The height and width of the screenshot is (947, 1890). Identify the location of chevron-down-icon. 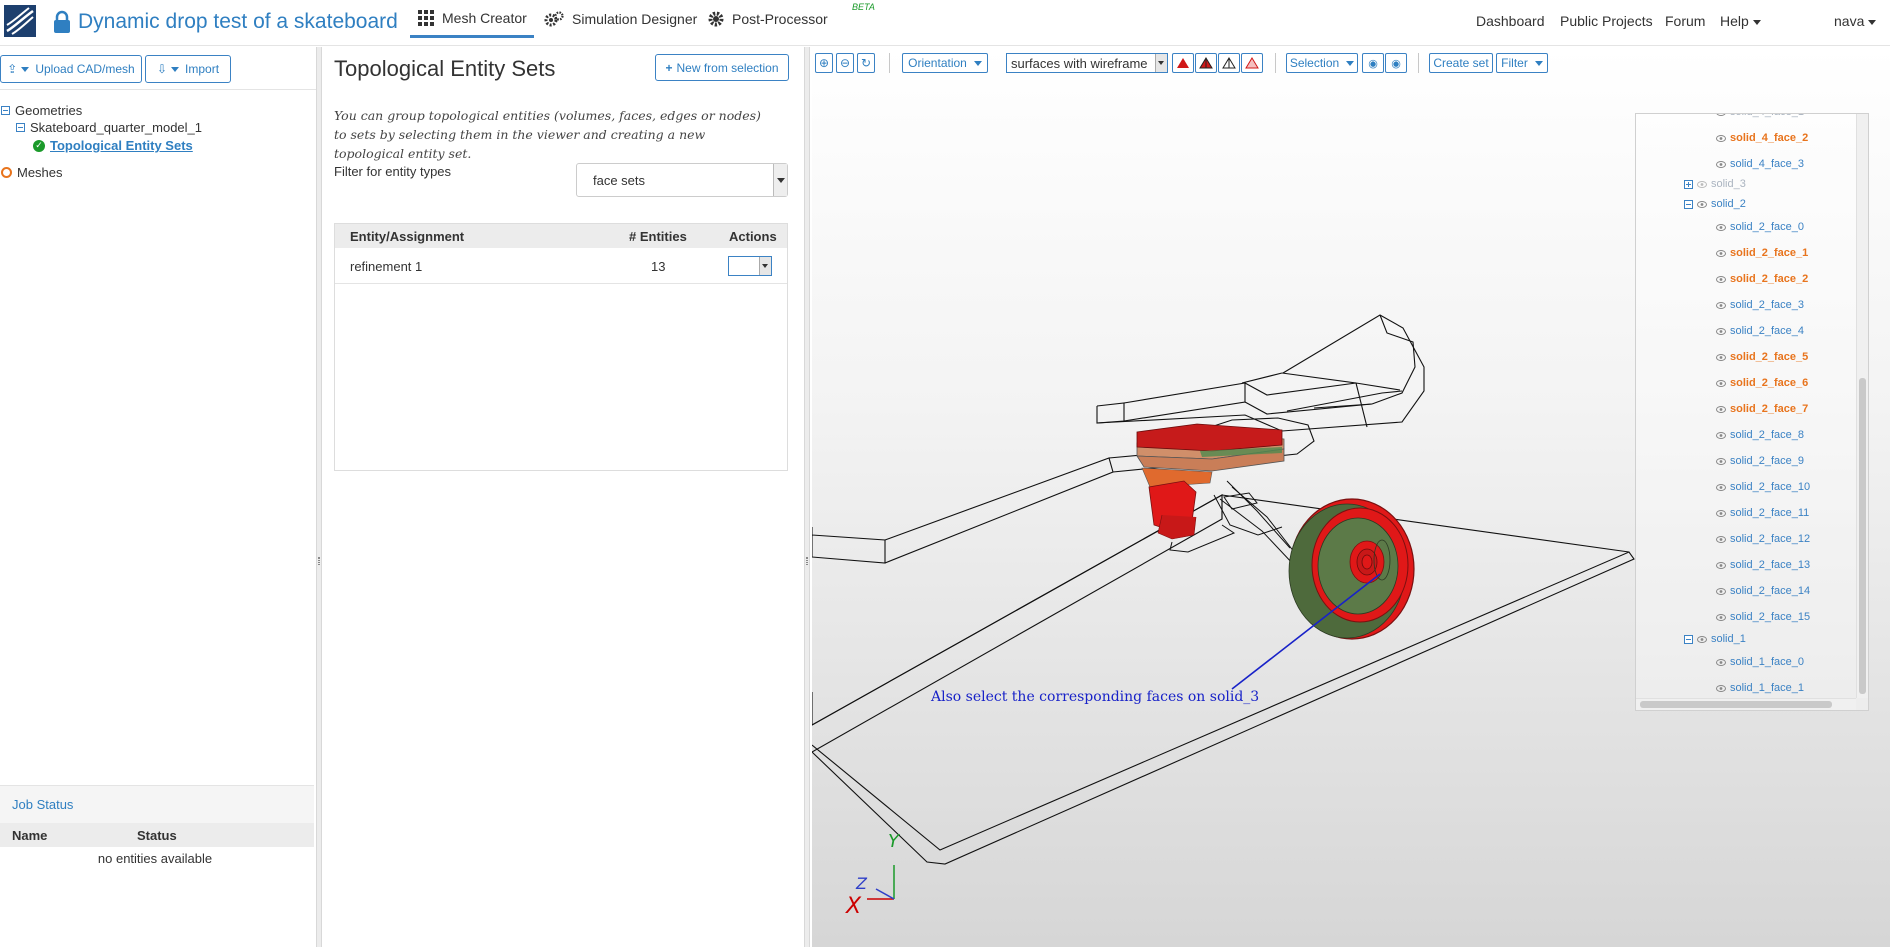
(1350, 63).